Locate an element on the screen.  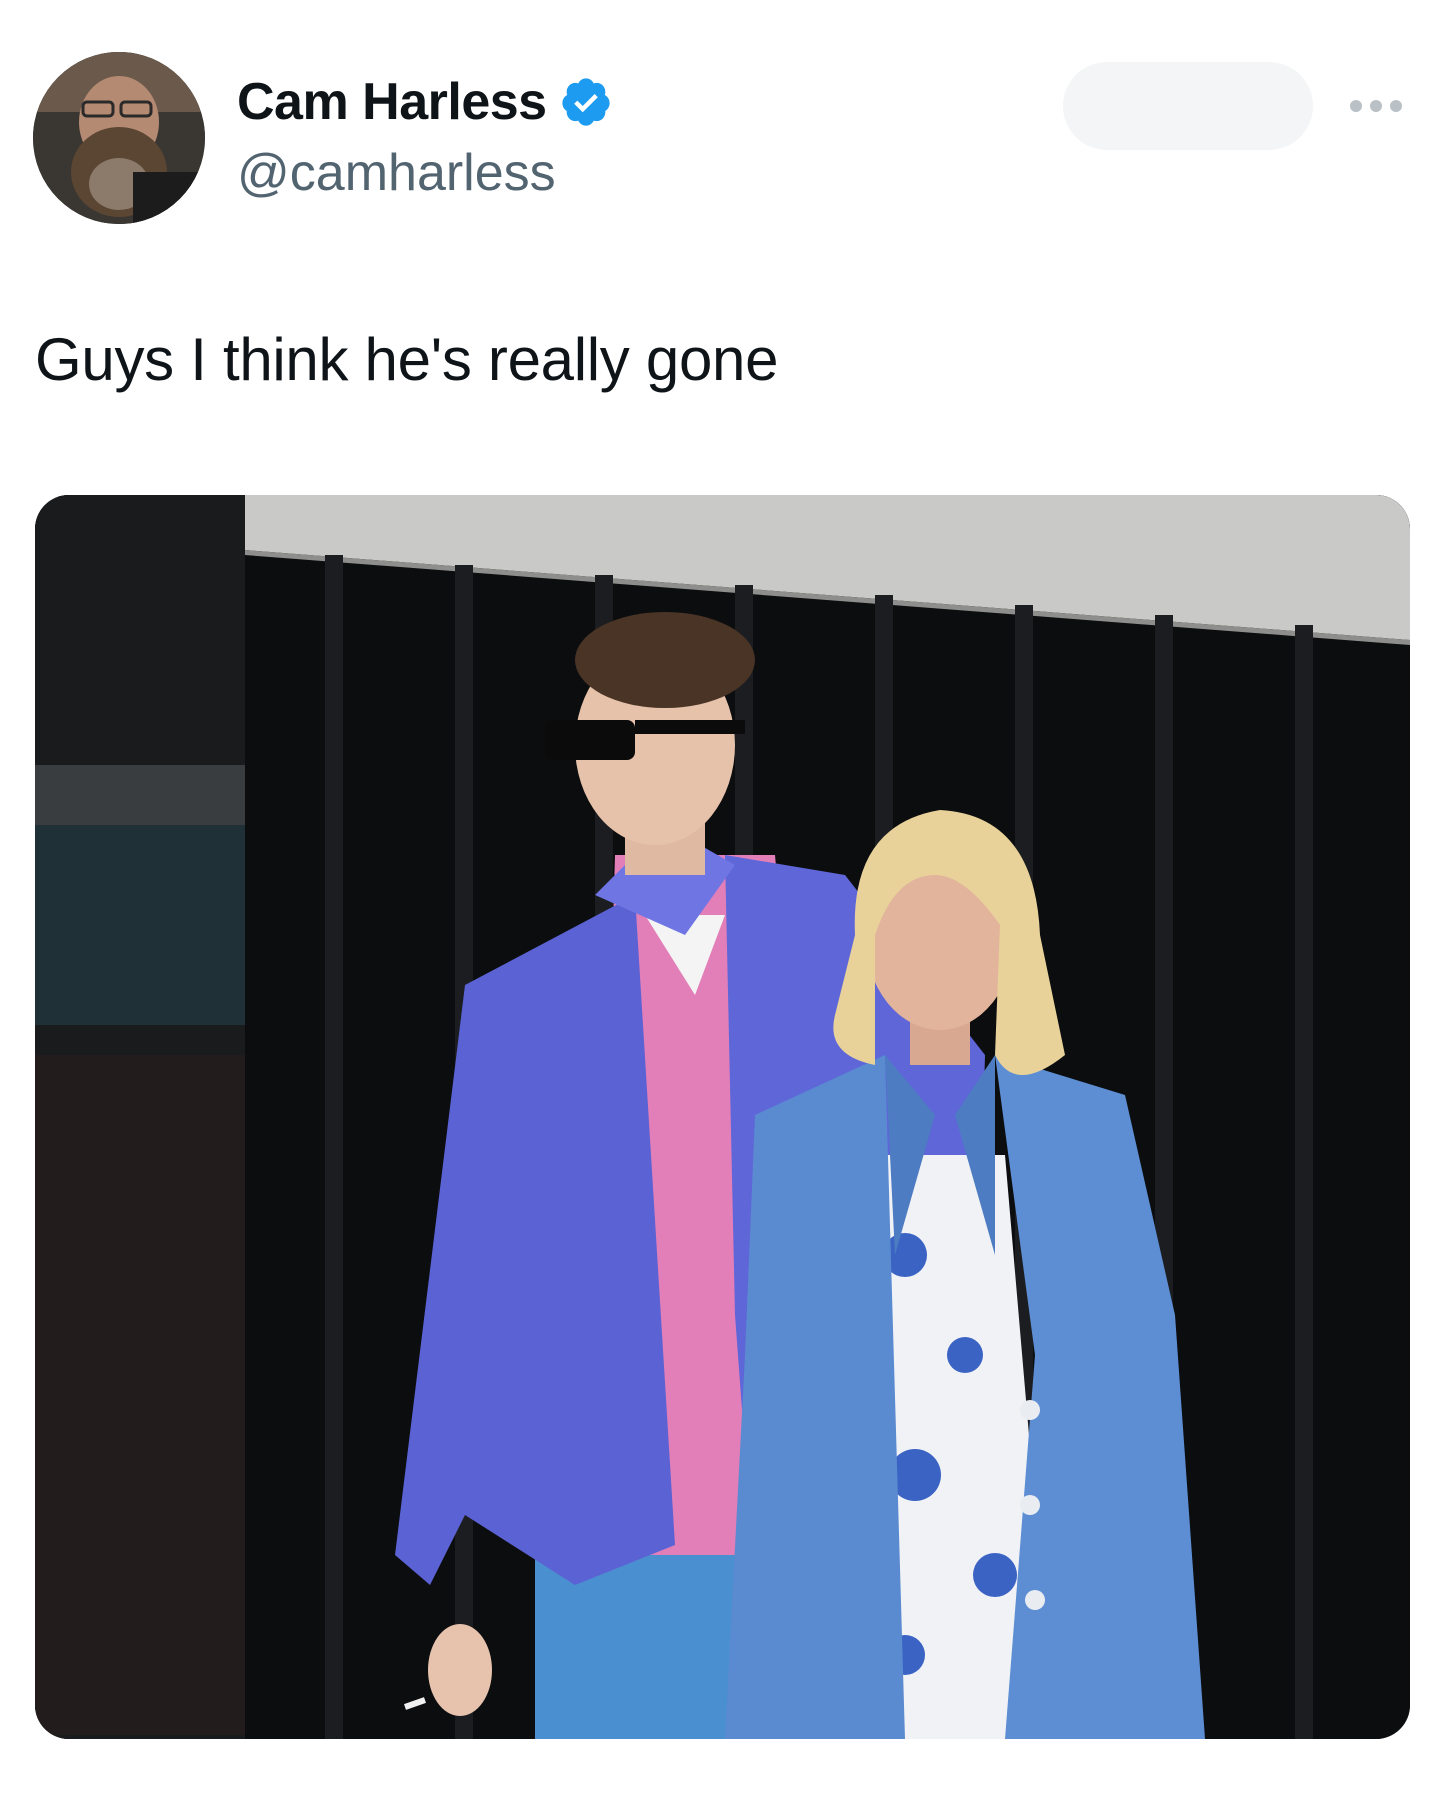
more-dots-icon is located at coordinates (1376, 106).